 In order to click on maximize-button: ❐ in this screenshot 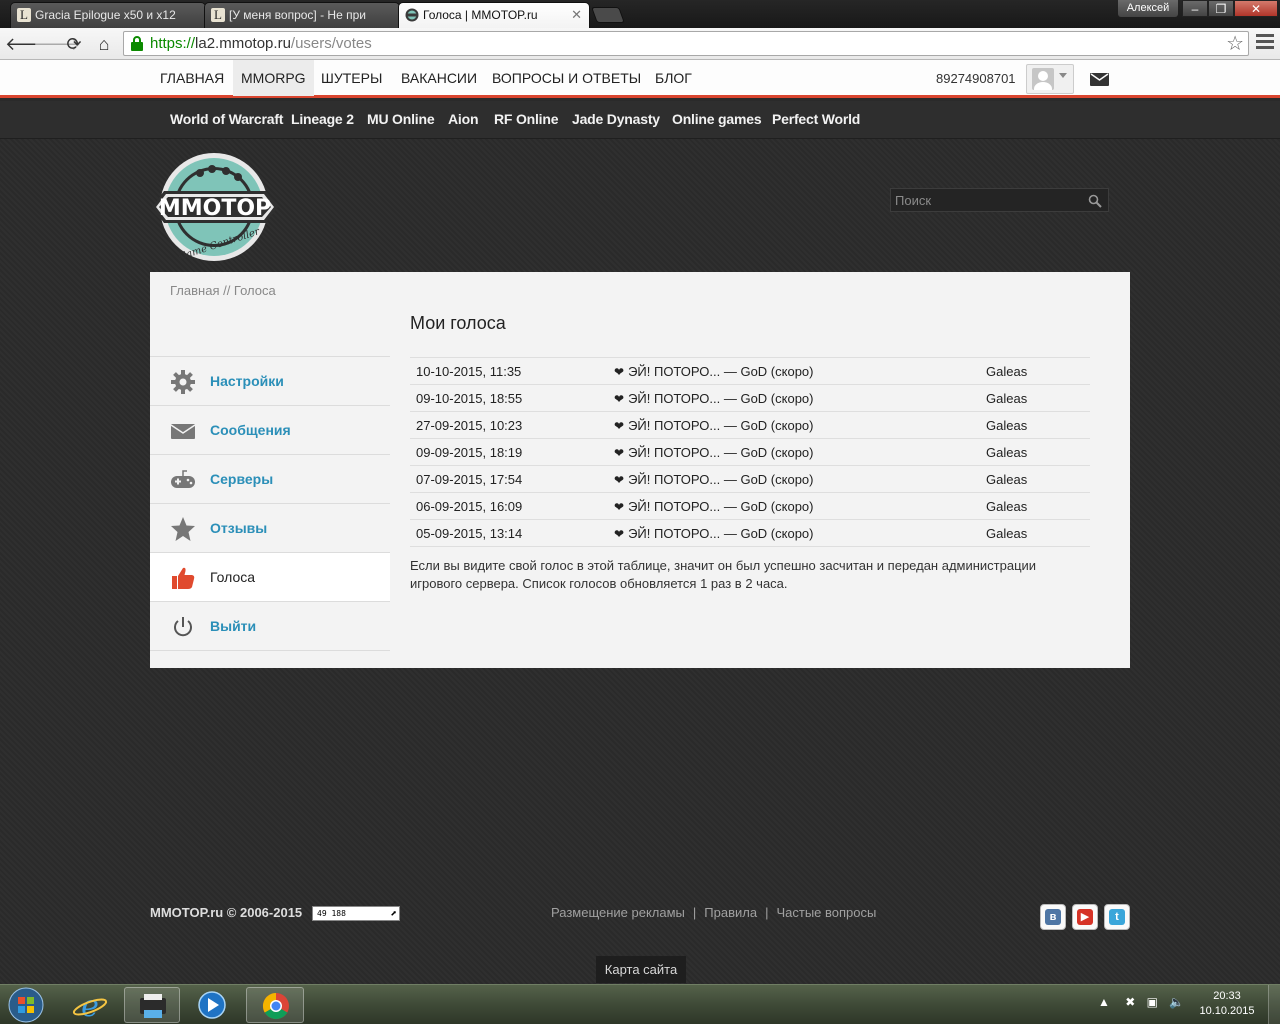, I will do `click(1221, 8)`.